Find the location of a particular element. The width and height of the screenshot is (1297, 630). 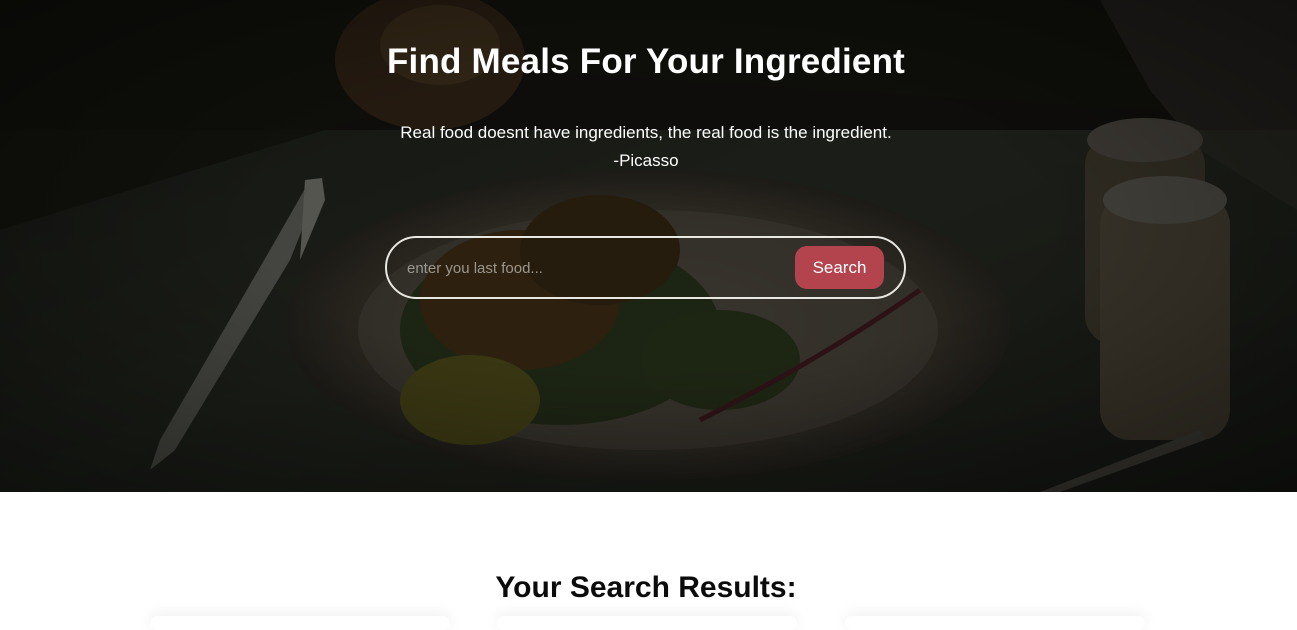

quote-author: -Picasso is located at coordinates (646, 160).